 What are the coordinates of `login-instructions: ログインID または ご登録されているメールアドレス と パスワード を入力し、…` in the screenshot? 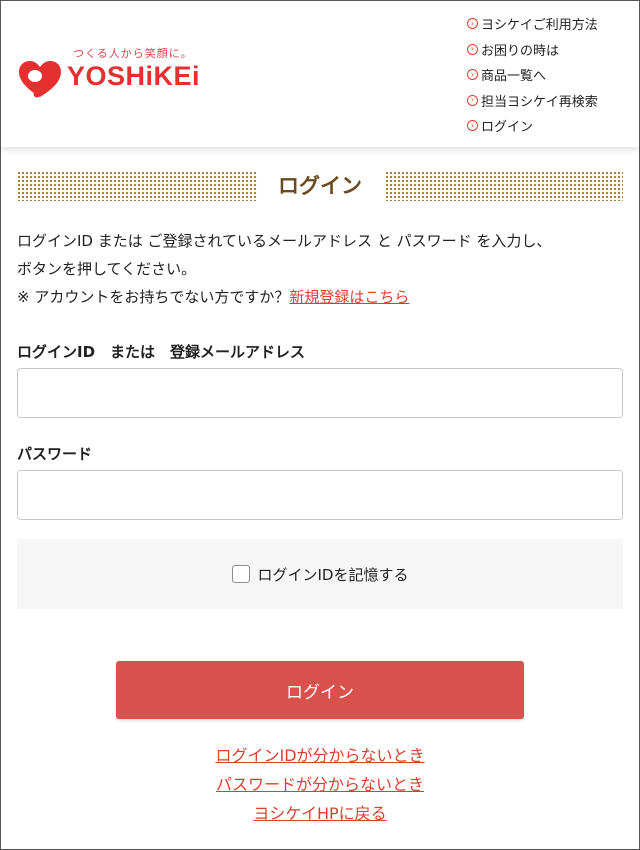 It's located at (320, 269).